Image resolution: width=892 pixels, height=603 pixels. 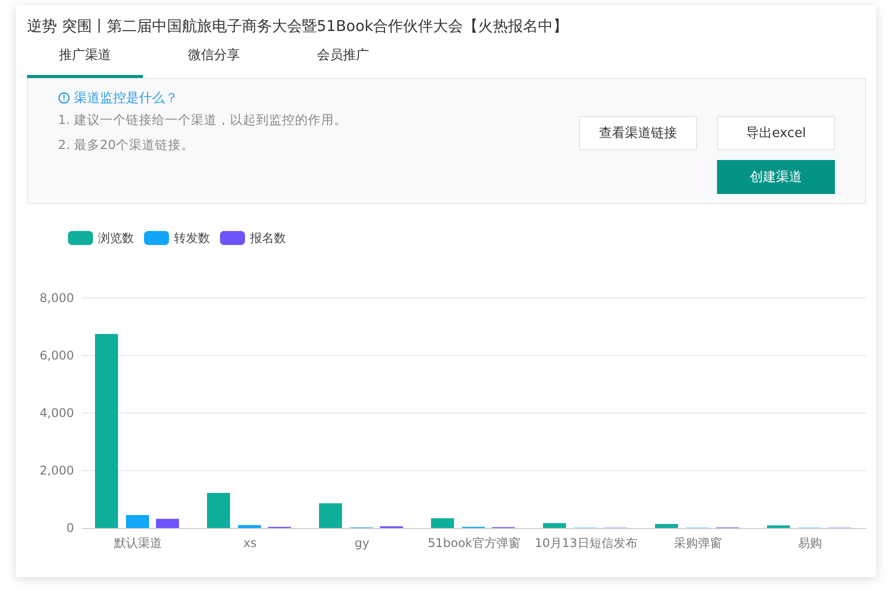 I want to click on tab: 会员推广, so click(x=343, y=58).